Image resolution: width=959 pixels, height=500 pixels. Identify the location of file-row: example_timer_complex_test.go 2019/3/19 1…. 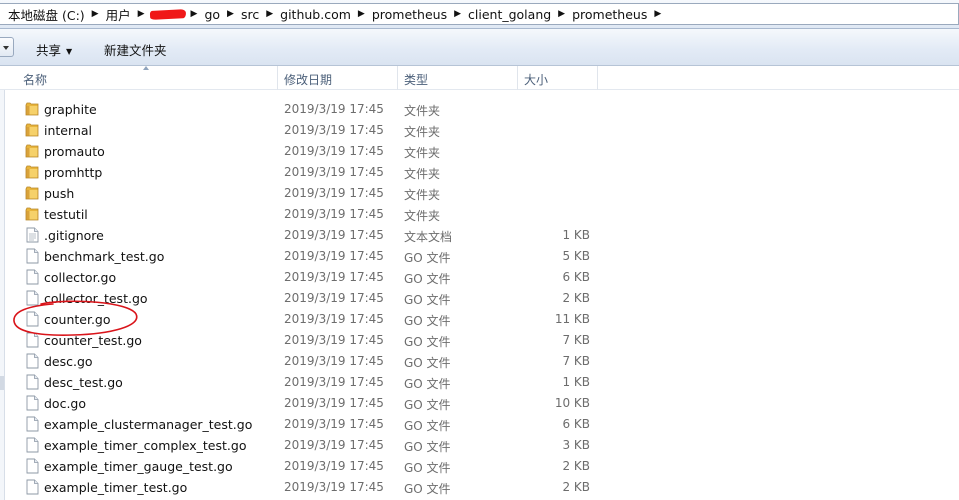
(479, 445).